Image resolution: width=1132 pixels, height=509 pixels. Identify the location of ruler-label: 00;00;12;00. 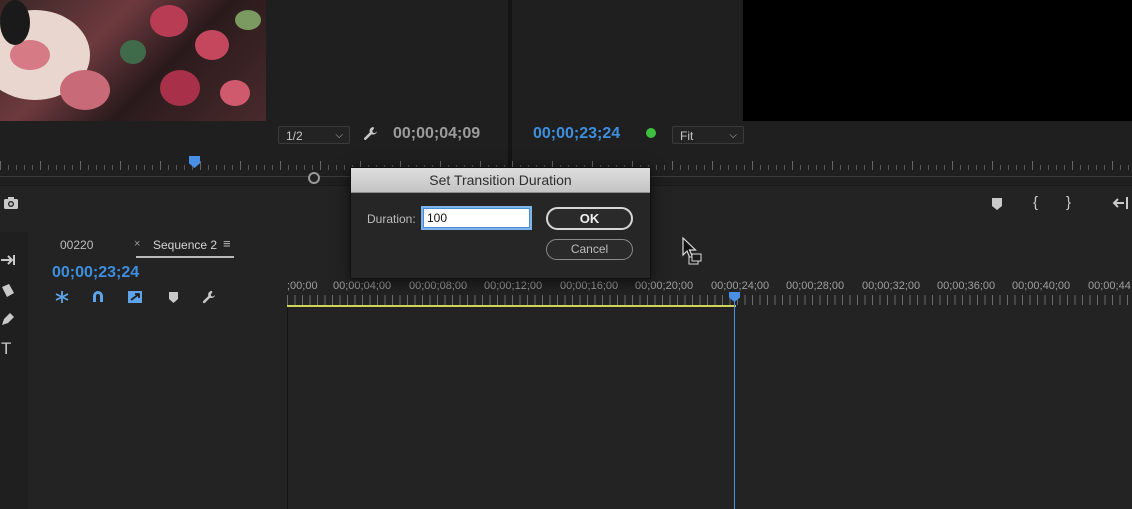
(513, 286).